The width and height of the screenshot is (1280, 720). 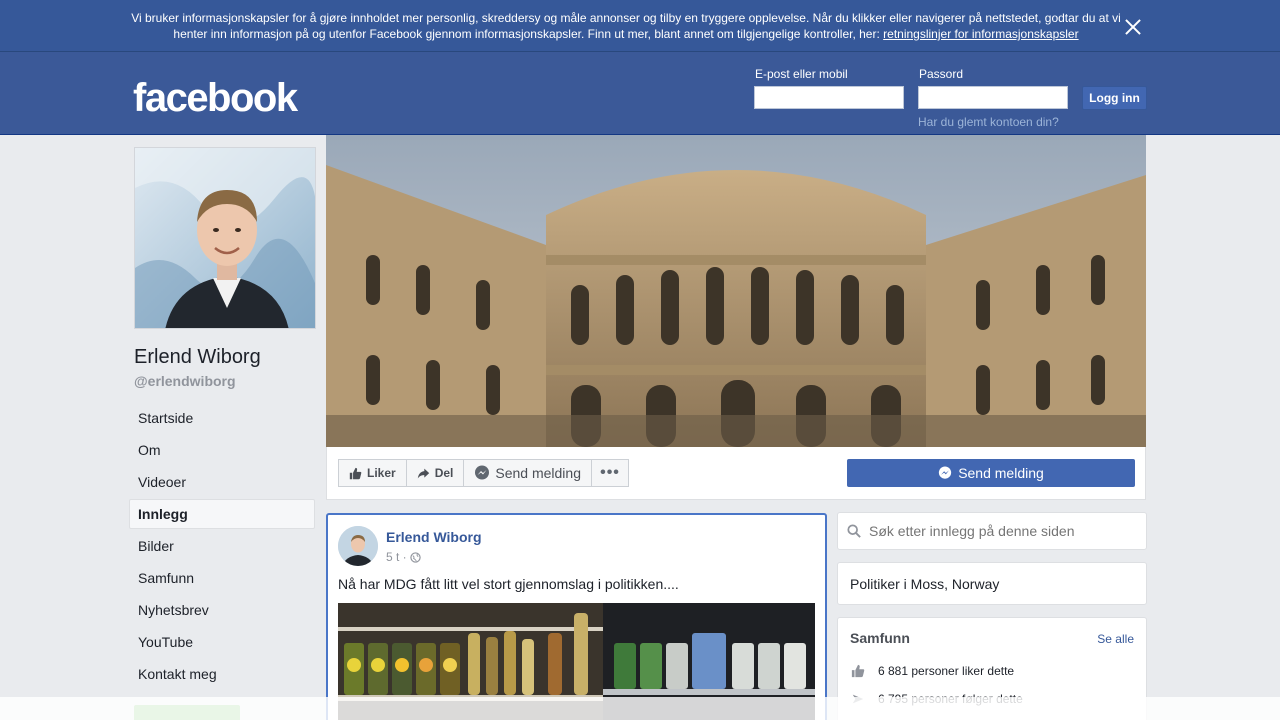 I want to click on community-title: Samfunn, so click(x=880, y=638).